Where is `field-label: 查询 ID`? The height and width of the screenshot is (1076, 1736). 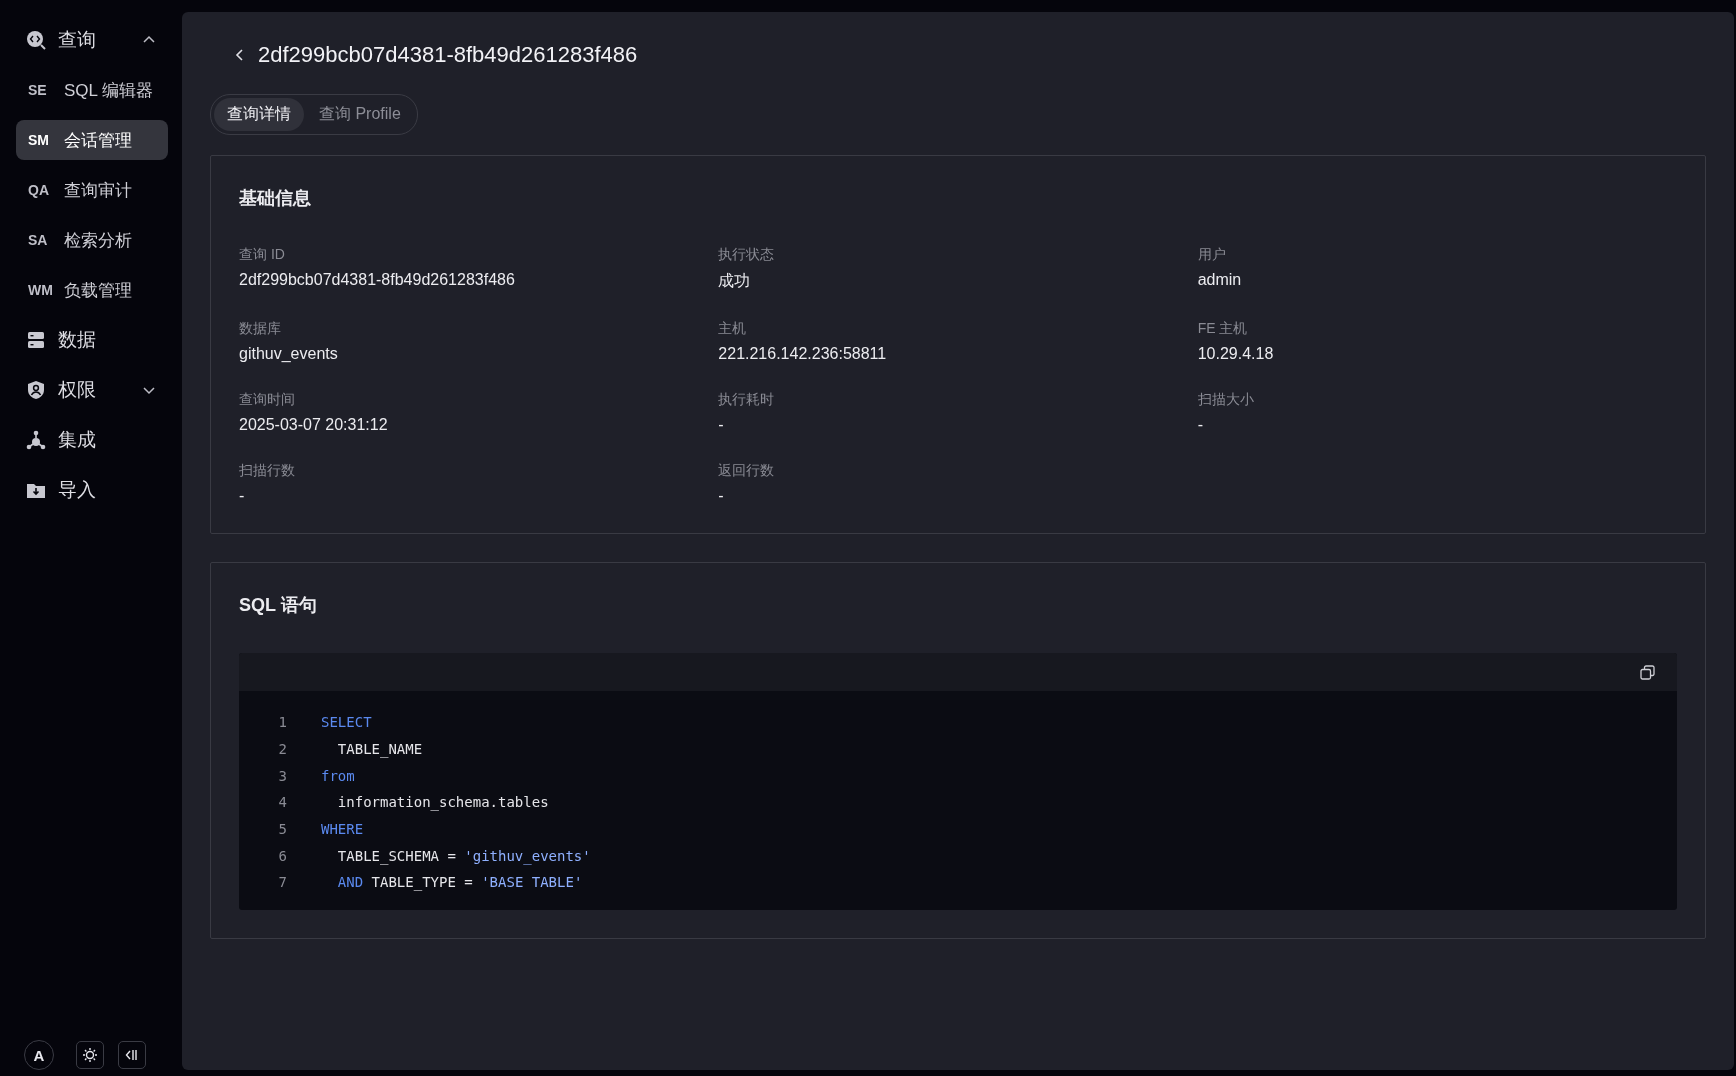 field-label: 查询 ID is located at coordinates (262, 255).